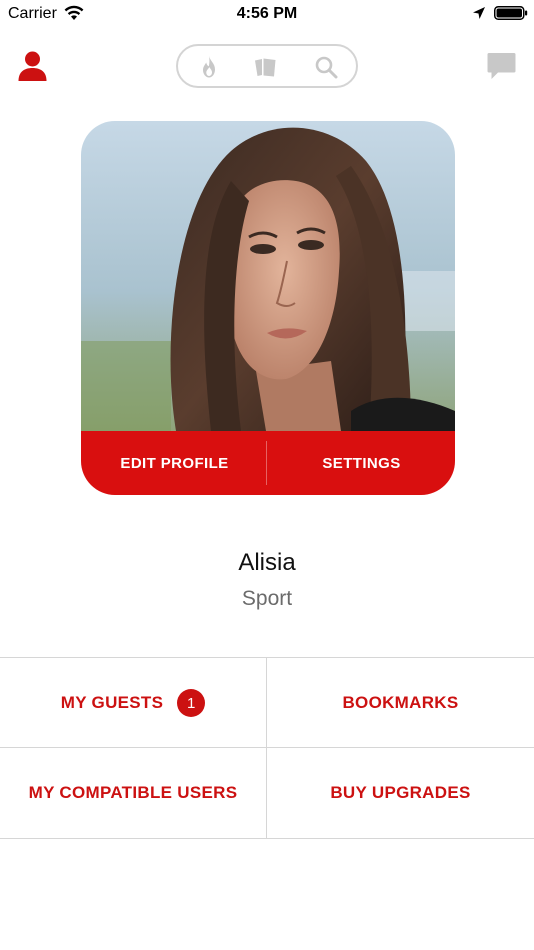  I want to click on menu-row: MY COMPATIBLE USERS BUY UPGRADES, so click(267, 793).